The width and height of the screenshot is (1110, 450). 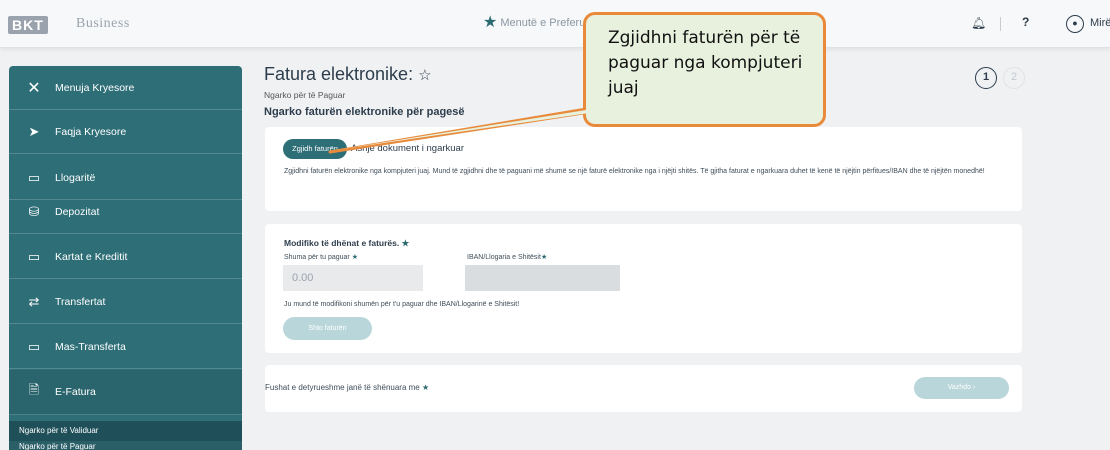 I want to click on section-heading: Ngarko faturën elektronike për pagesë, so click(x=364, y=112).